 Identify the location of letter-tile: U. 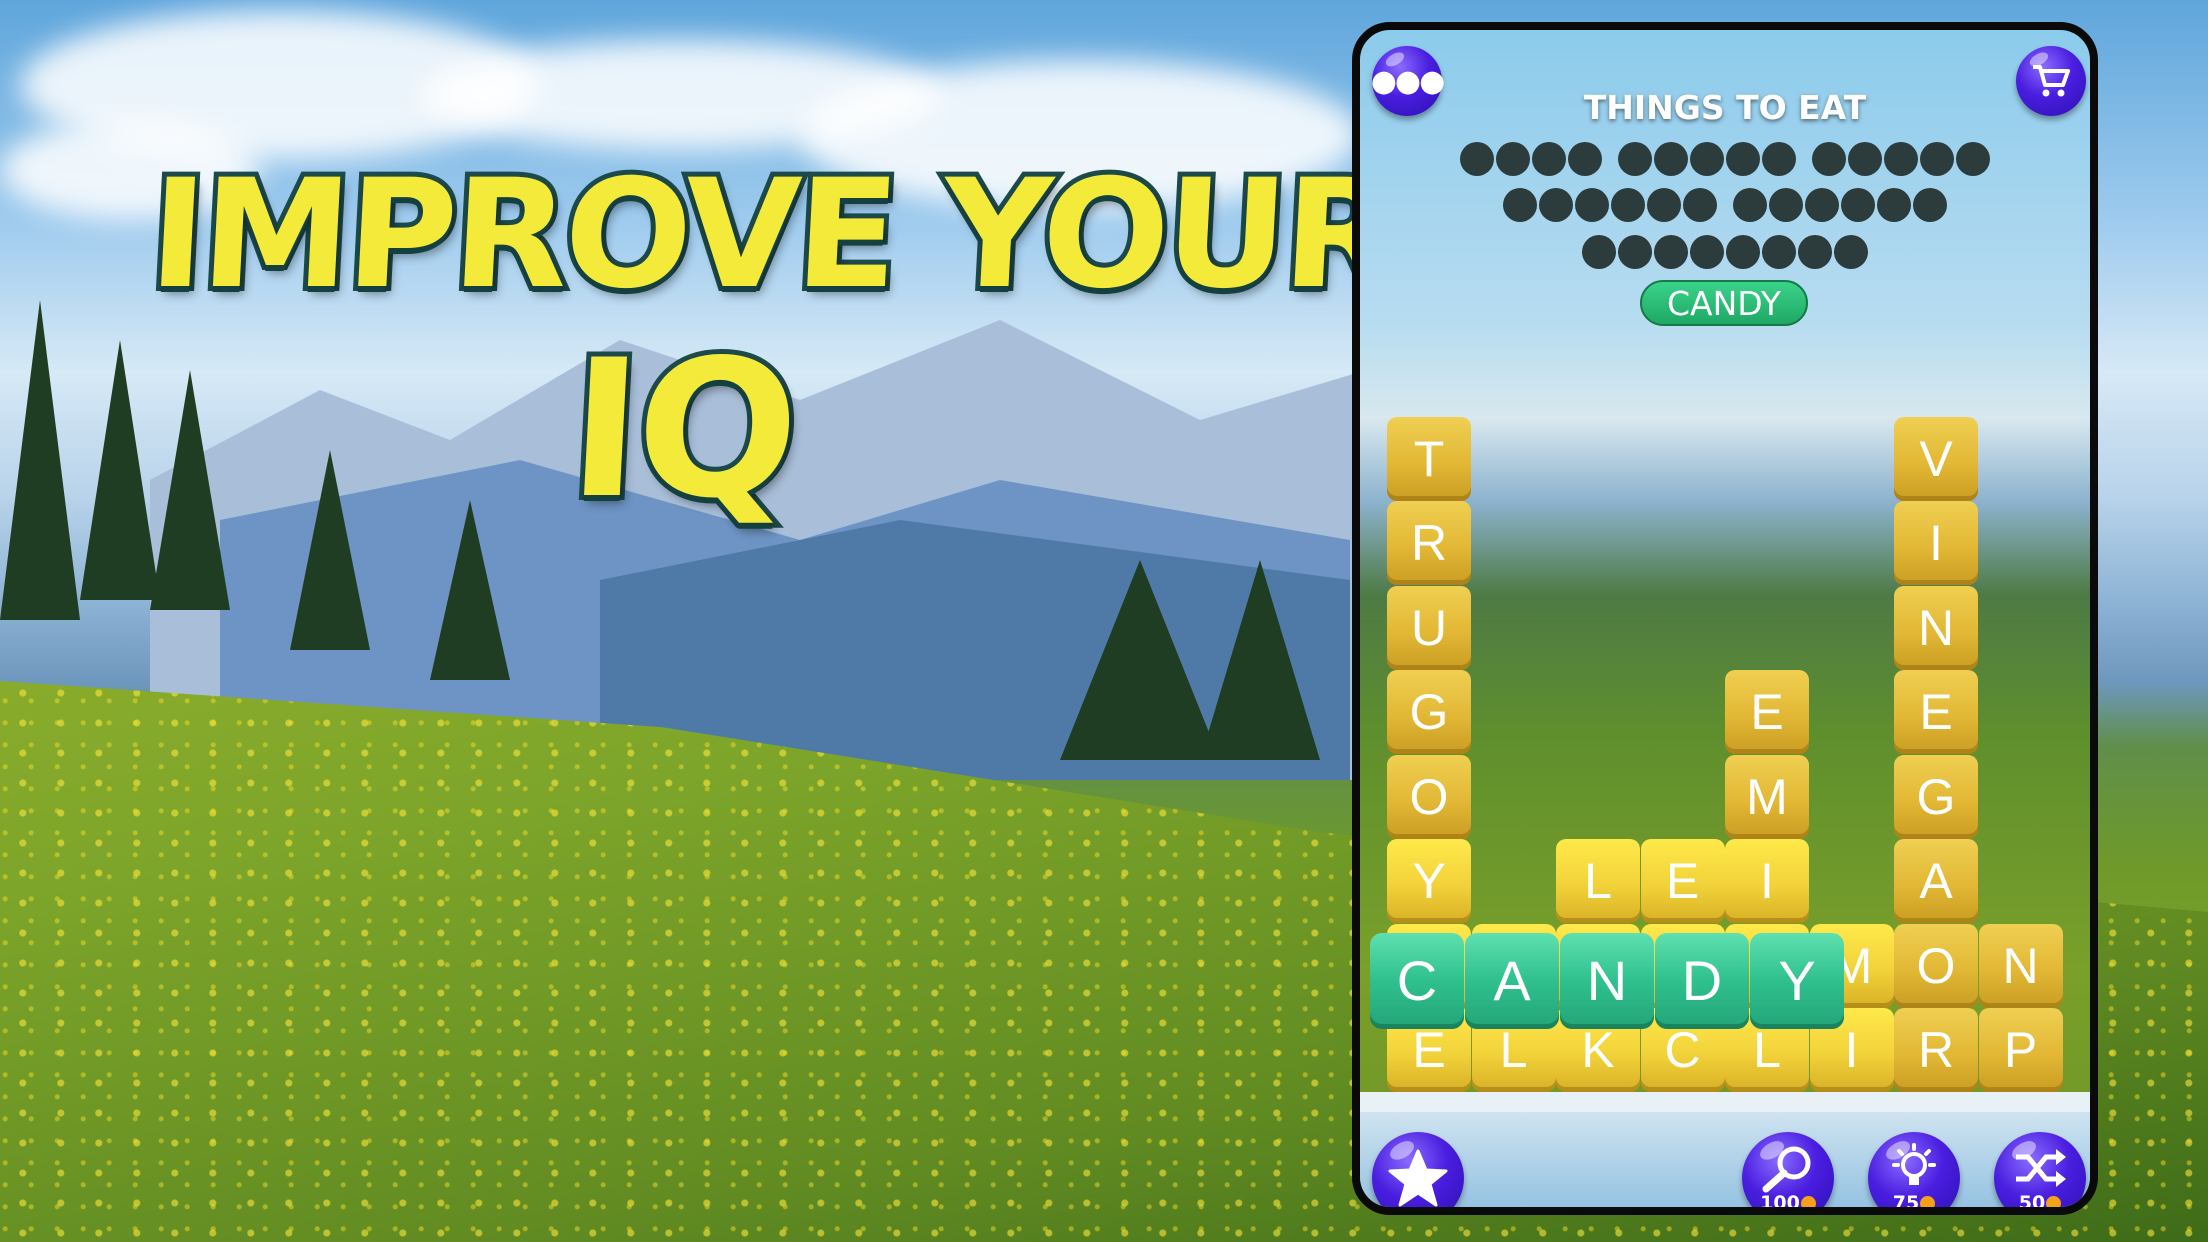
(1429, 627).